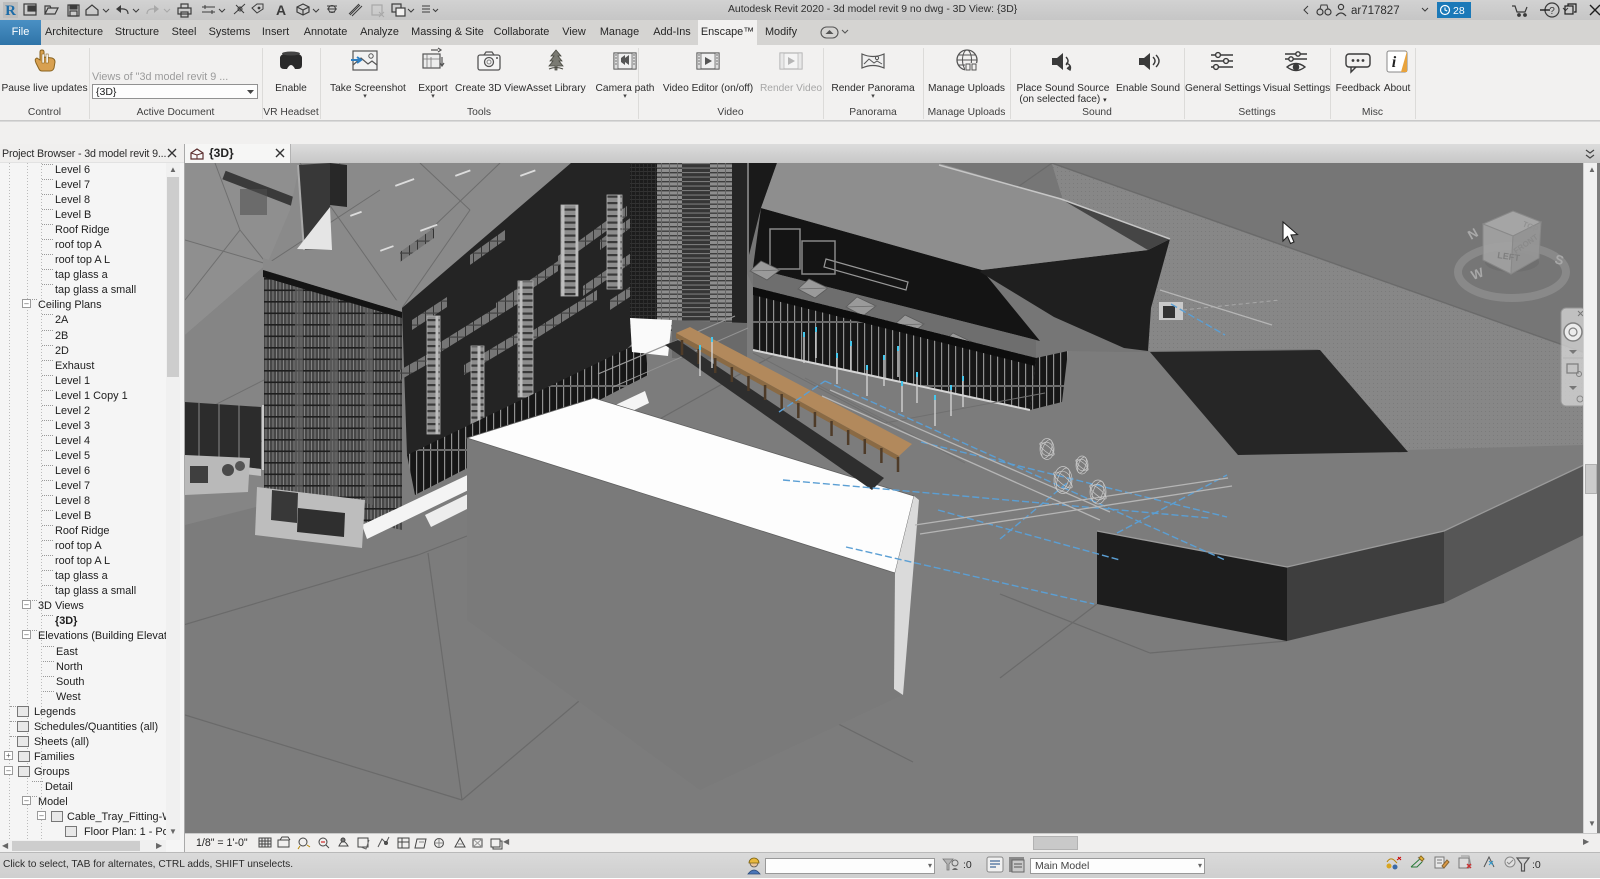 This screenshot has width=1600, height=879. Describe the element at coordinates (1394, 62) in the screenshot. I see `svg-text: i` at that location.